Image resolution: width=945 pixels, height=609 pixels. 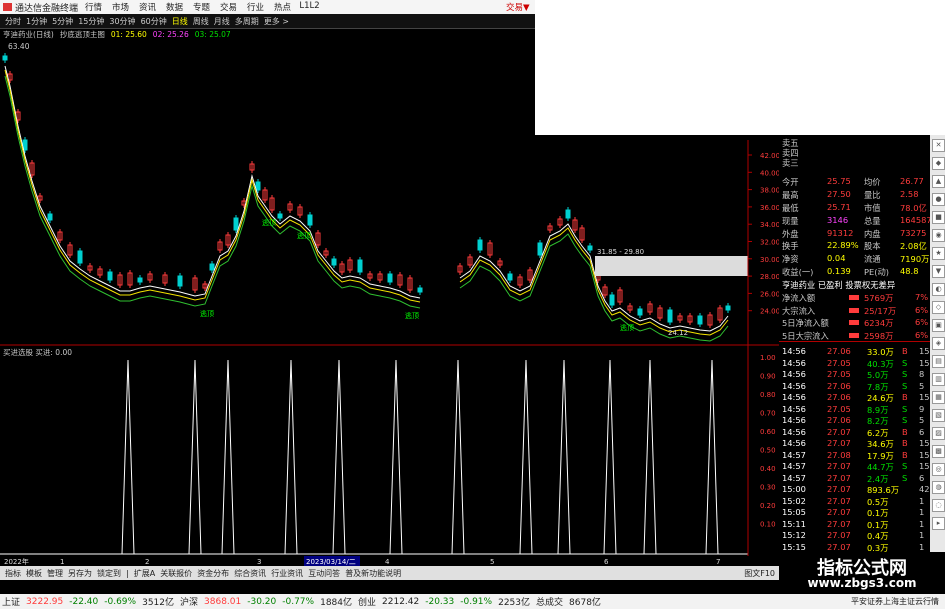 I want to click on bottom-tab: 另存为, so click(x=80, y=573).